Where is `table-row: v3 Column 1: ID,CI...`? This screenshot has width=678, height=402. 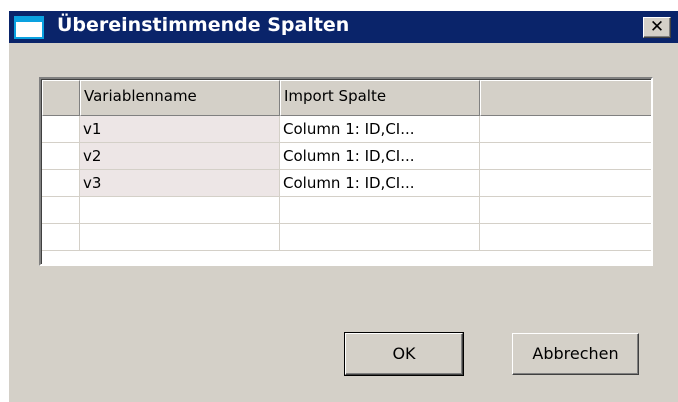
table-row: v3 Column 1: ID,CI... is located at coordinates (346, 183).